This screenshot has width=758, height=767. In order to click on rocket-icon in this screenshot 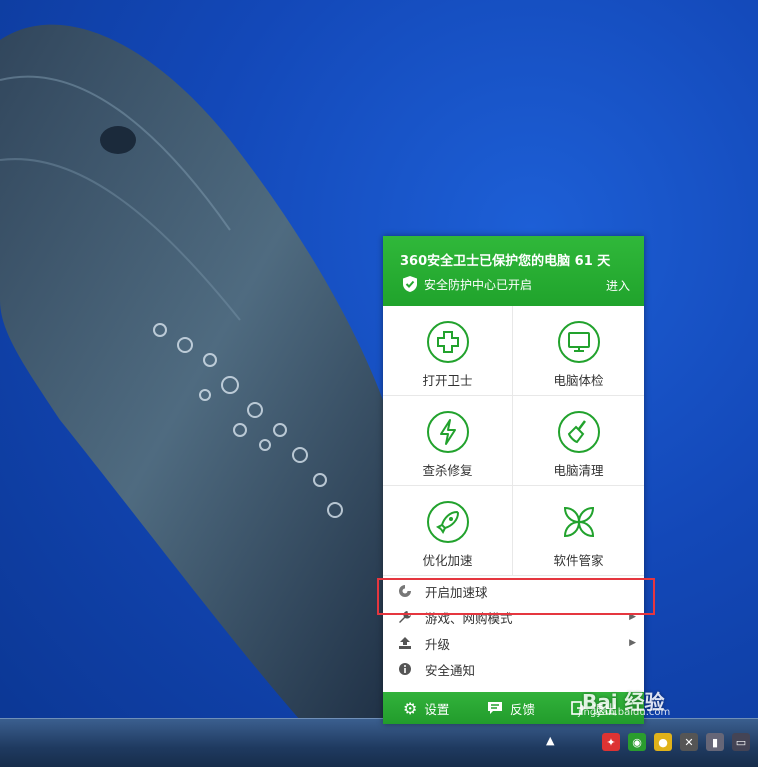, I will do `click(447, 522)`.